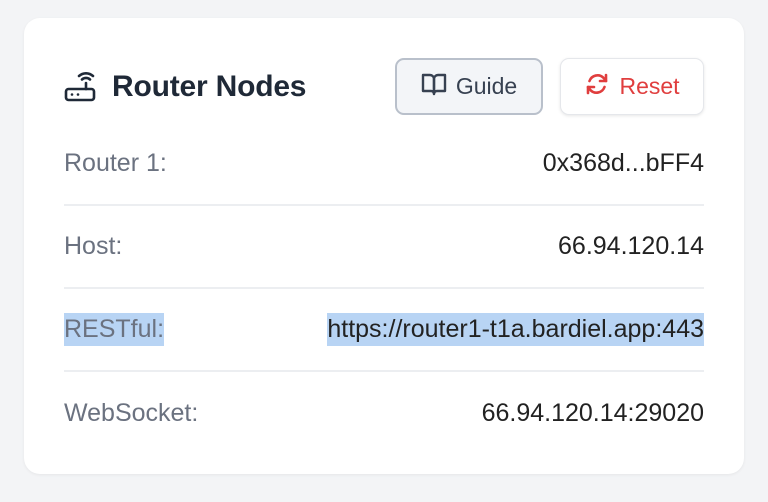  Describe the element at coordinates (486, 86) in the screenshot. I see `guide-button-label: Guide` at that location.